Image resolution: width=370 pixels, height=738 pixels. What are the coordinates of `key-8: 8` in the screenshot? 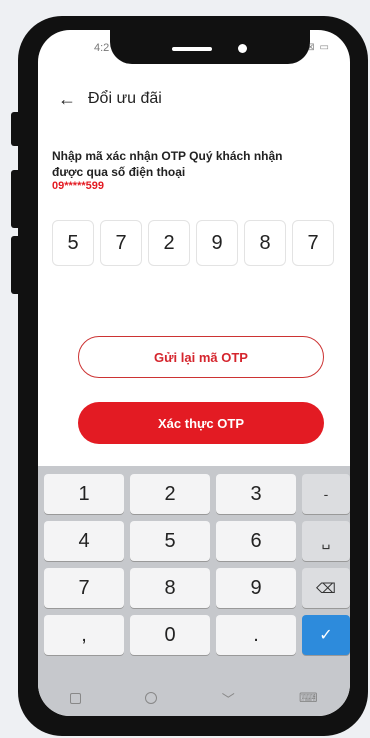 It's located at (170, 588).